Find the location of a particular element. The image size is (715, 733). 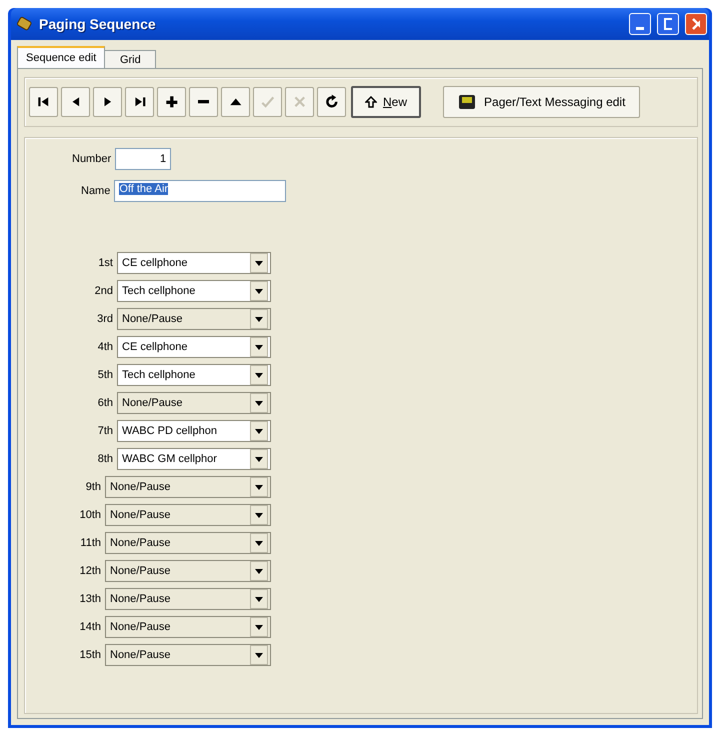

step-label: 3rd is located at coordinates (104, 319).